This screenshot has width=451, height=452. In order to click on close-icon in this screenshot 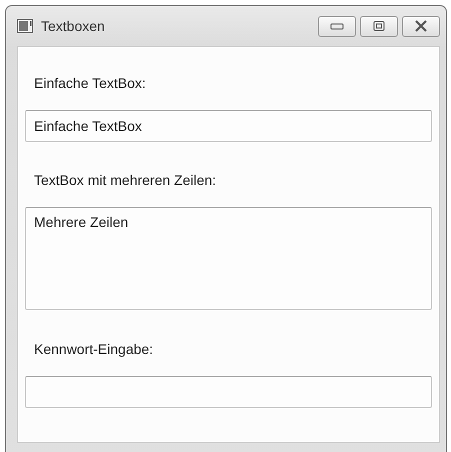, I will do `click(421, 26)`.